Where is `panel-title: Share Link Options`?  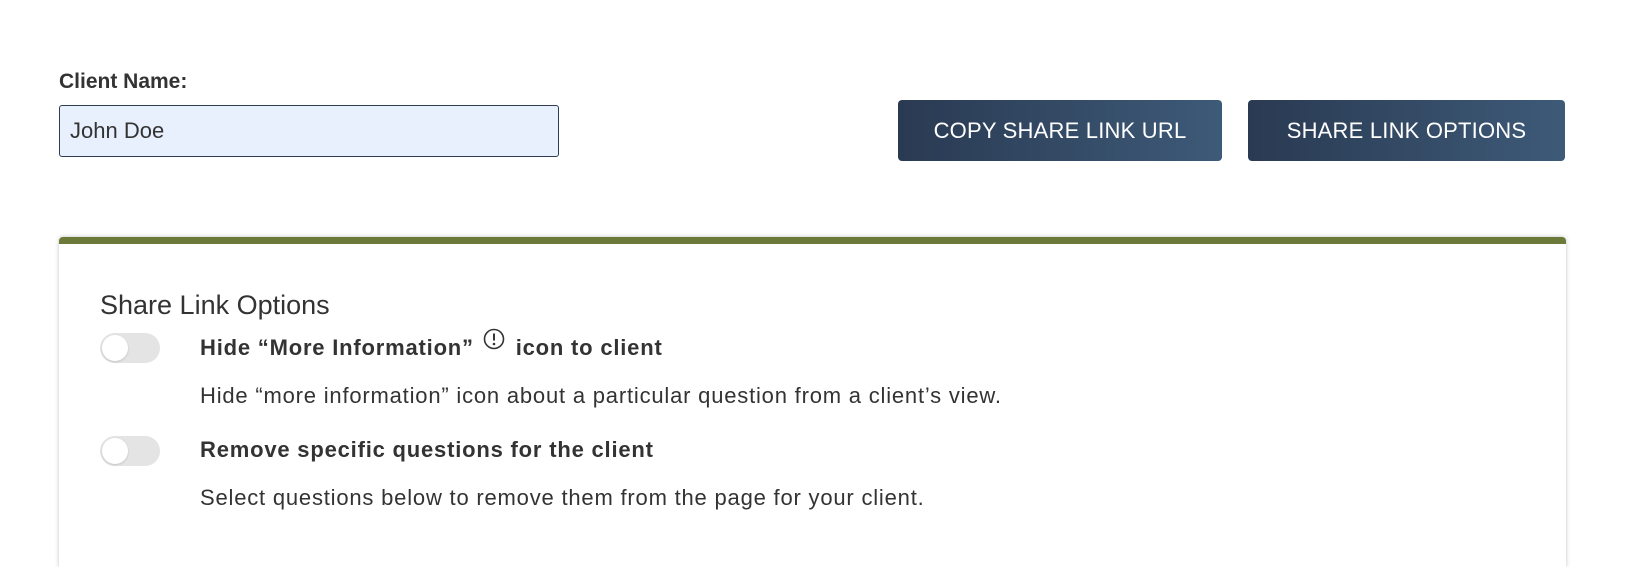 panel-title: Share Link Options is located at coordinates (215, 305).